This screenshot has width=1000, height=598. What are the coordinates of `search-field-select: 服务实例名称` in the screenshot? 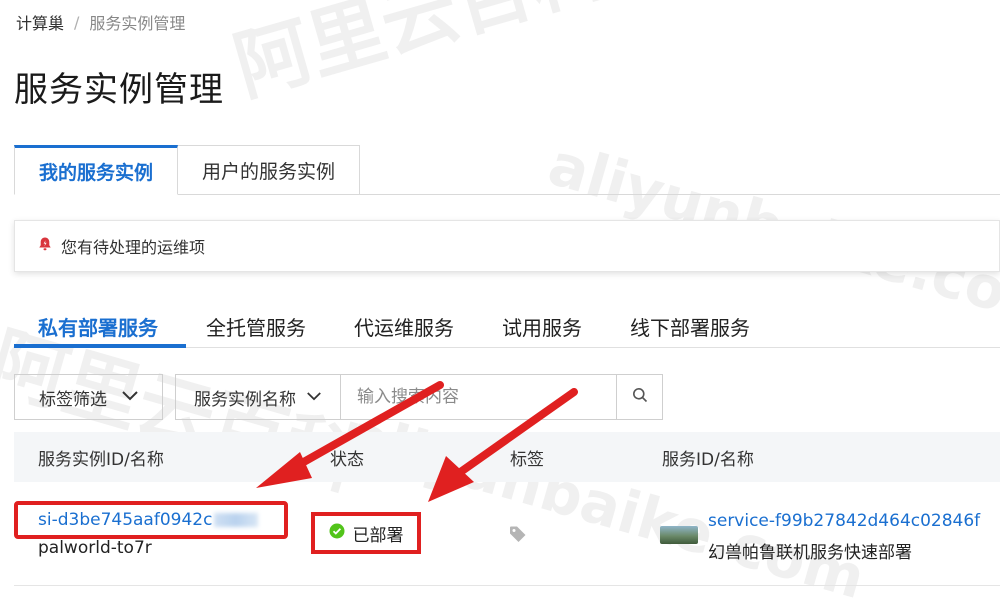 It's located at (258, 397).